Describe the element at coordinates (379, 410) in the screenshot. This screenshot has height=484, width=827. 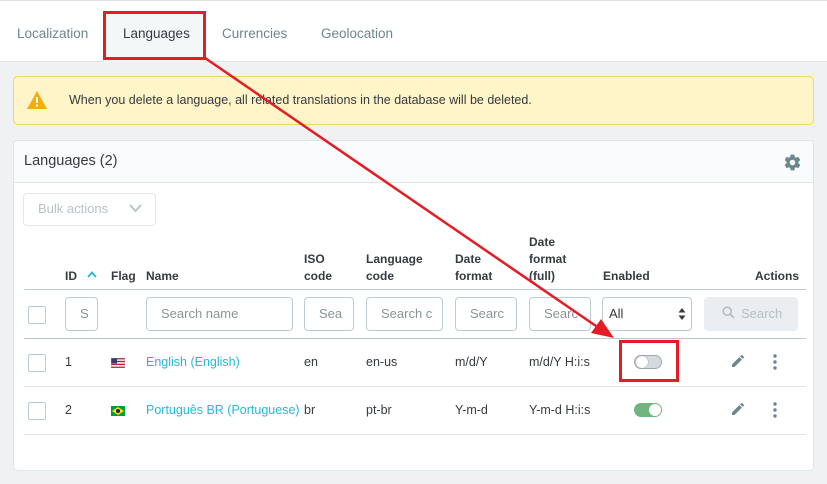
I see `row-language-code: pt-br` at that location.